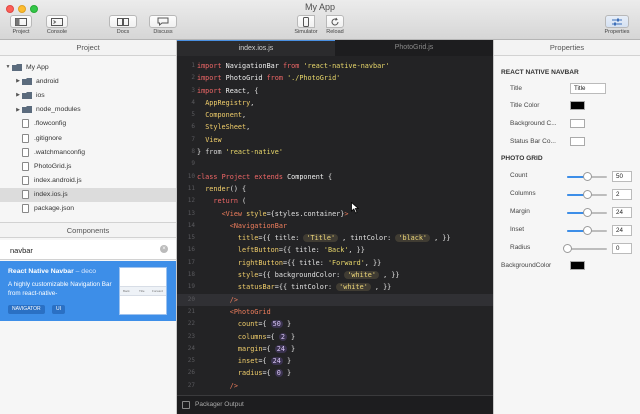  What do you see at coordinates (229, 311) in the screenshot?
I see `code-line: 21 <PhotoGrid` at bounding box center [229, 311].